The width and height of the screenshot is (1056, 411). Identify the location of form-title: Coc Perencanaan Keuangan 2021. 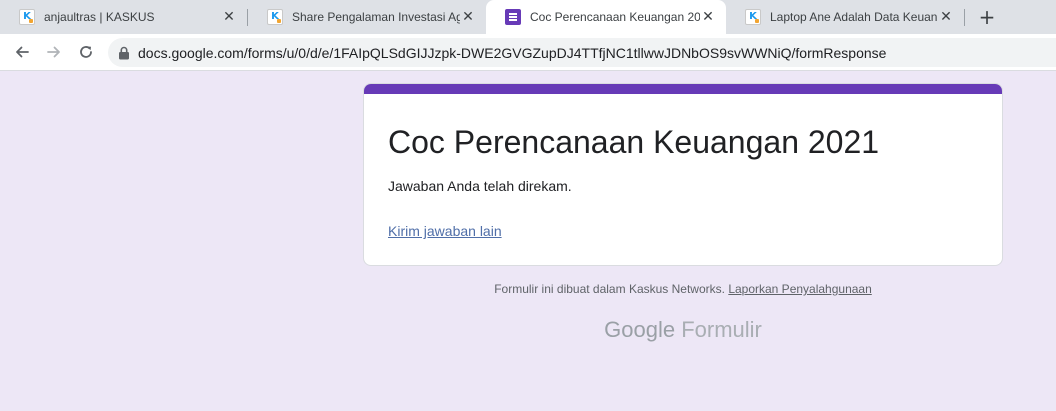
(634, 142).